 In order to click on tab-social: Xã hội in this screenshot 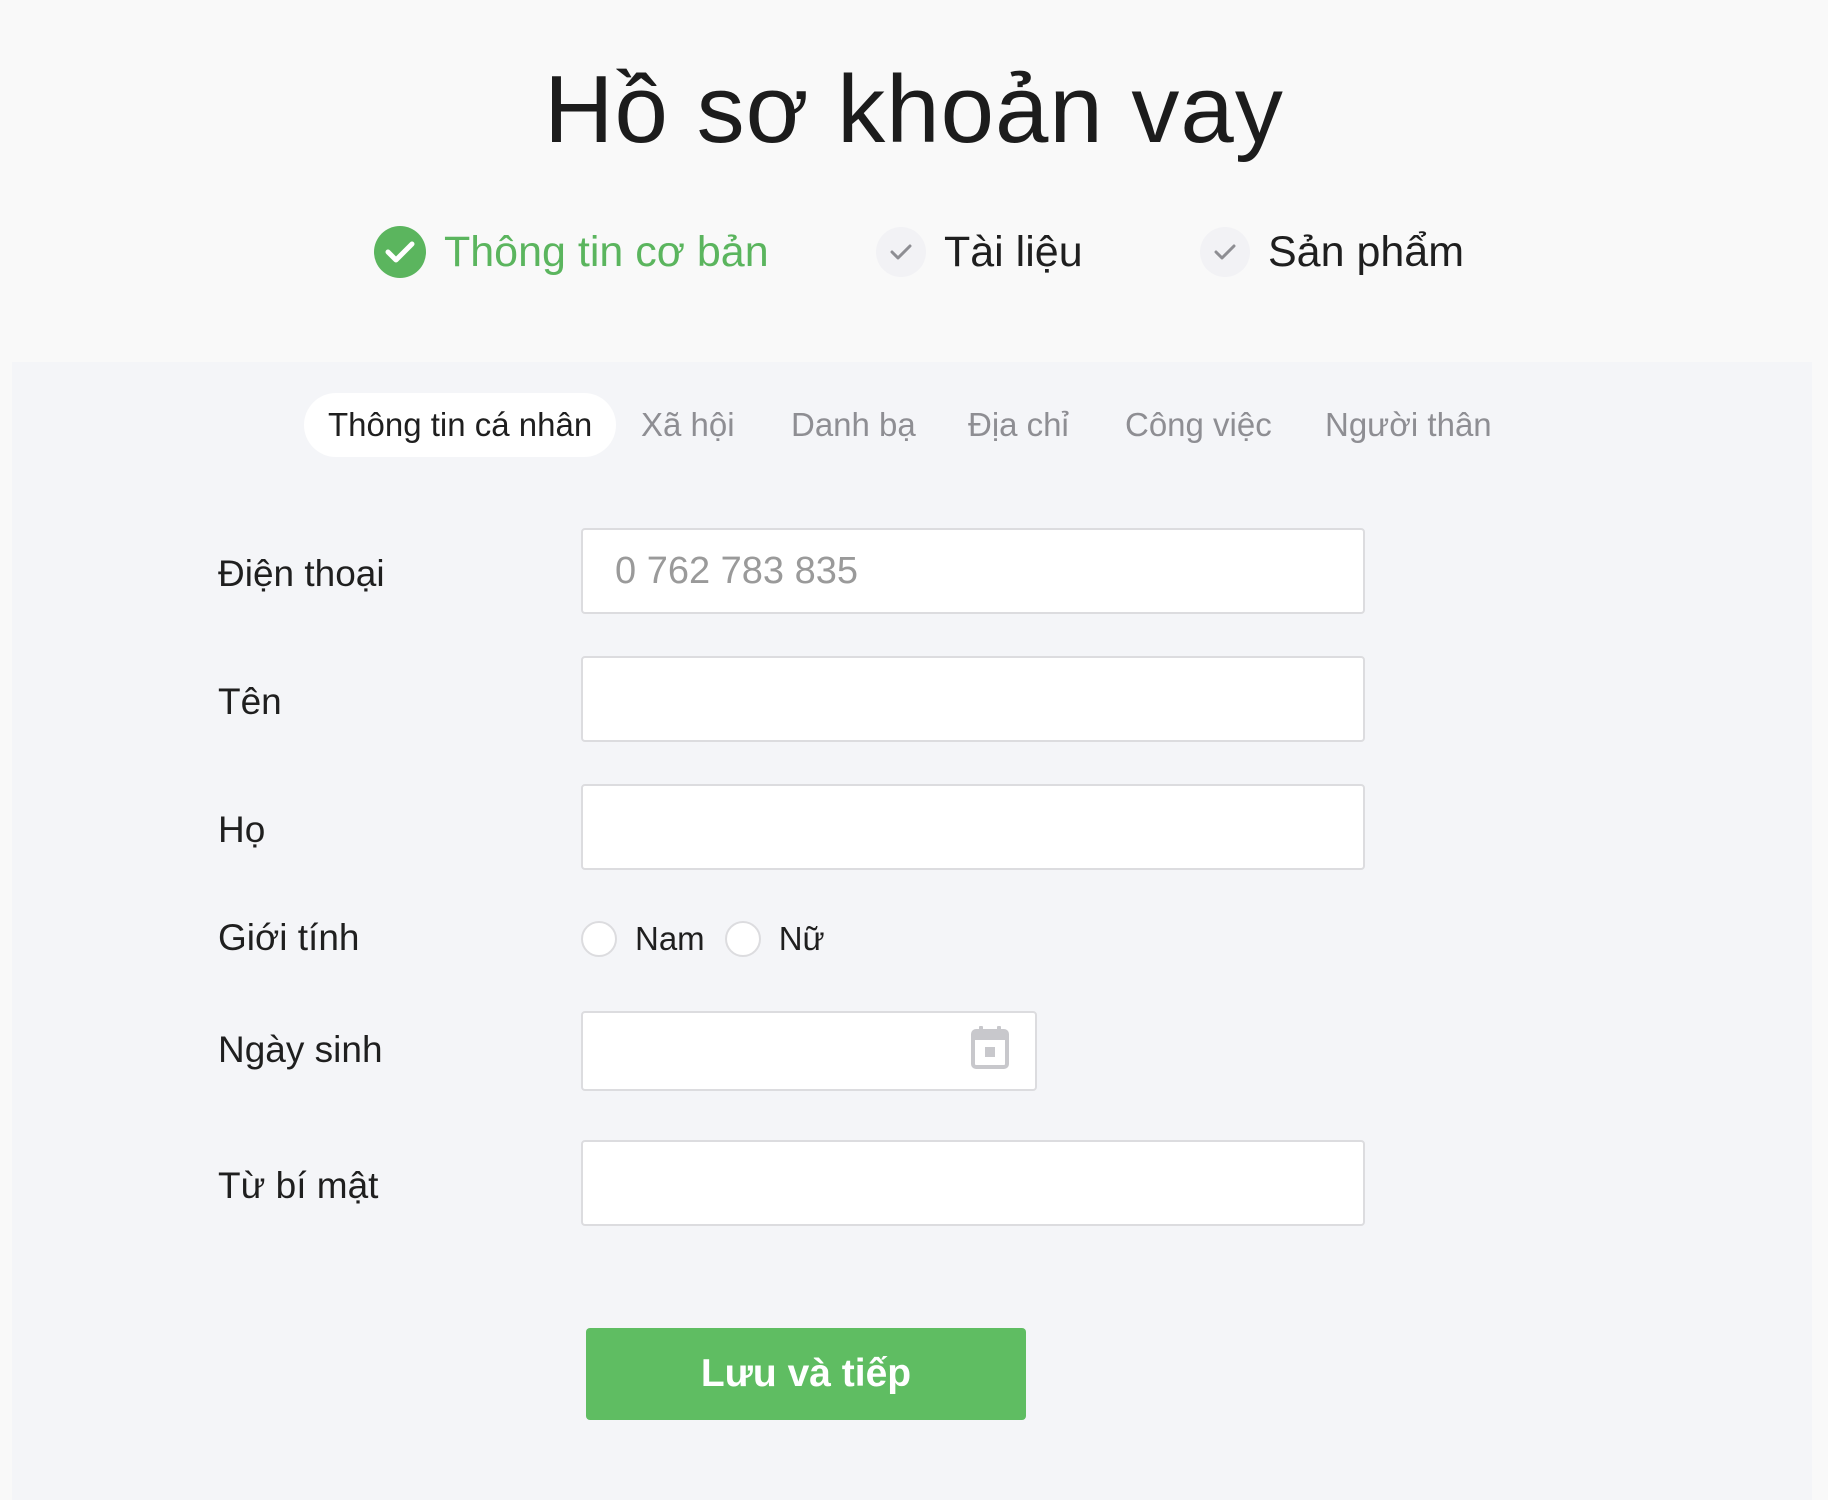, I will do `click(688, 425)`.